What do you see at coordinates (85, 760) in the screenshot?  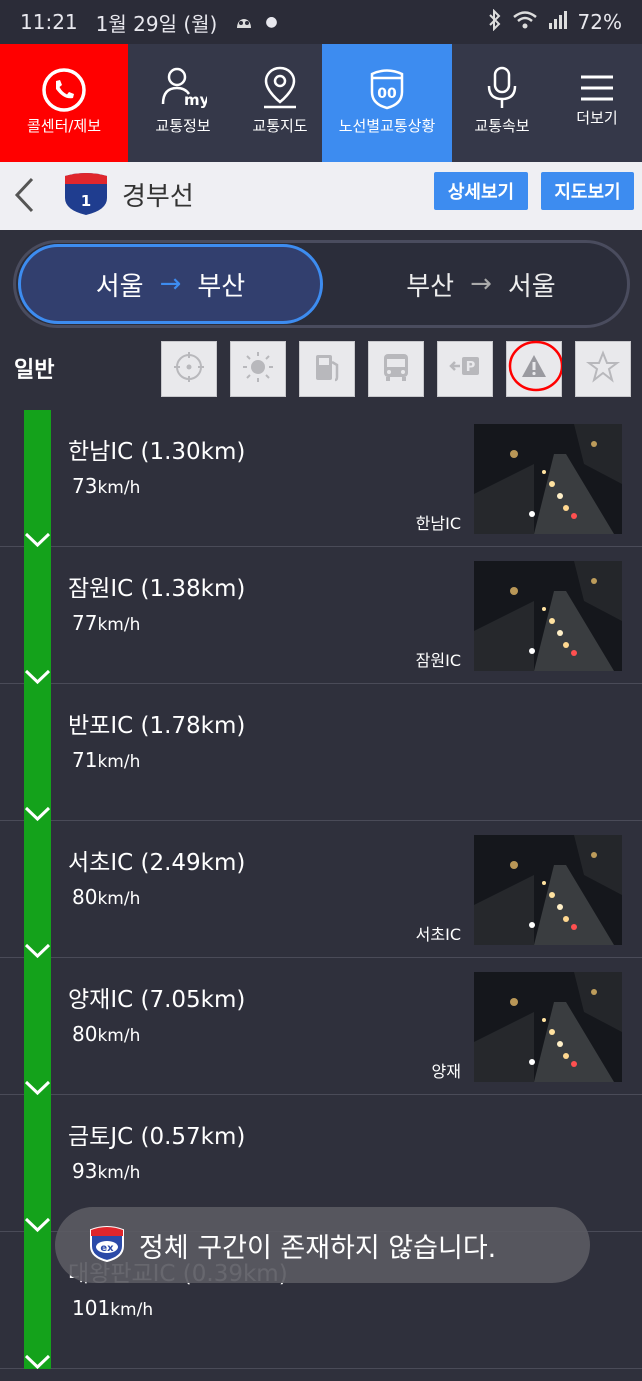 I see `speed-value: 71` at bounding box center [85, 760].